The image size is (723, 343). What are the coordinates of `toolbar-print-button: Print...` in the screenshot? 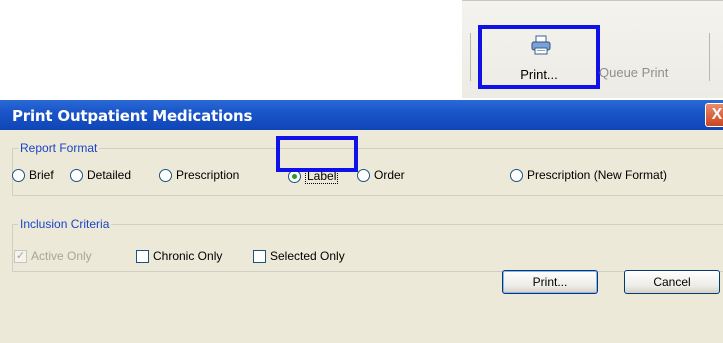 It's located at (539, 57).